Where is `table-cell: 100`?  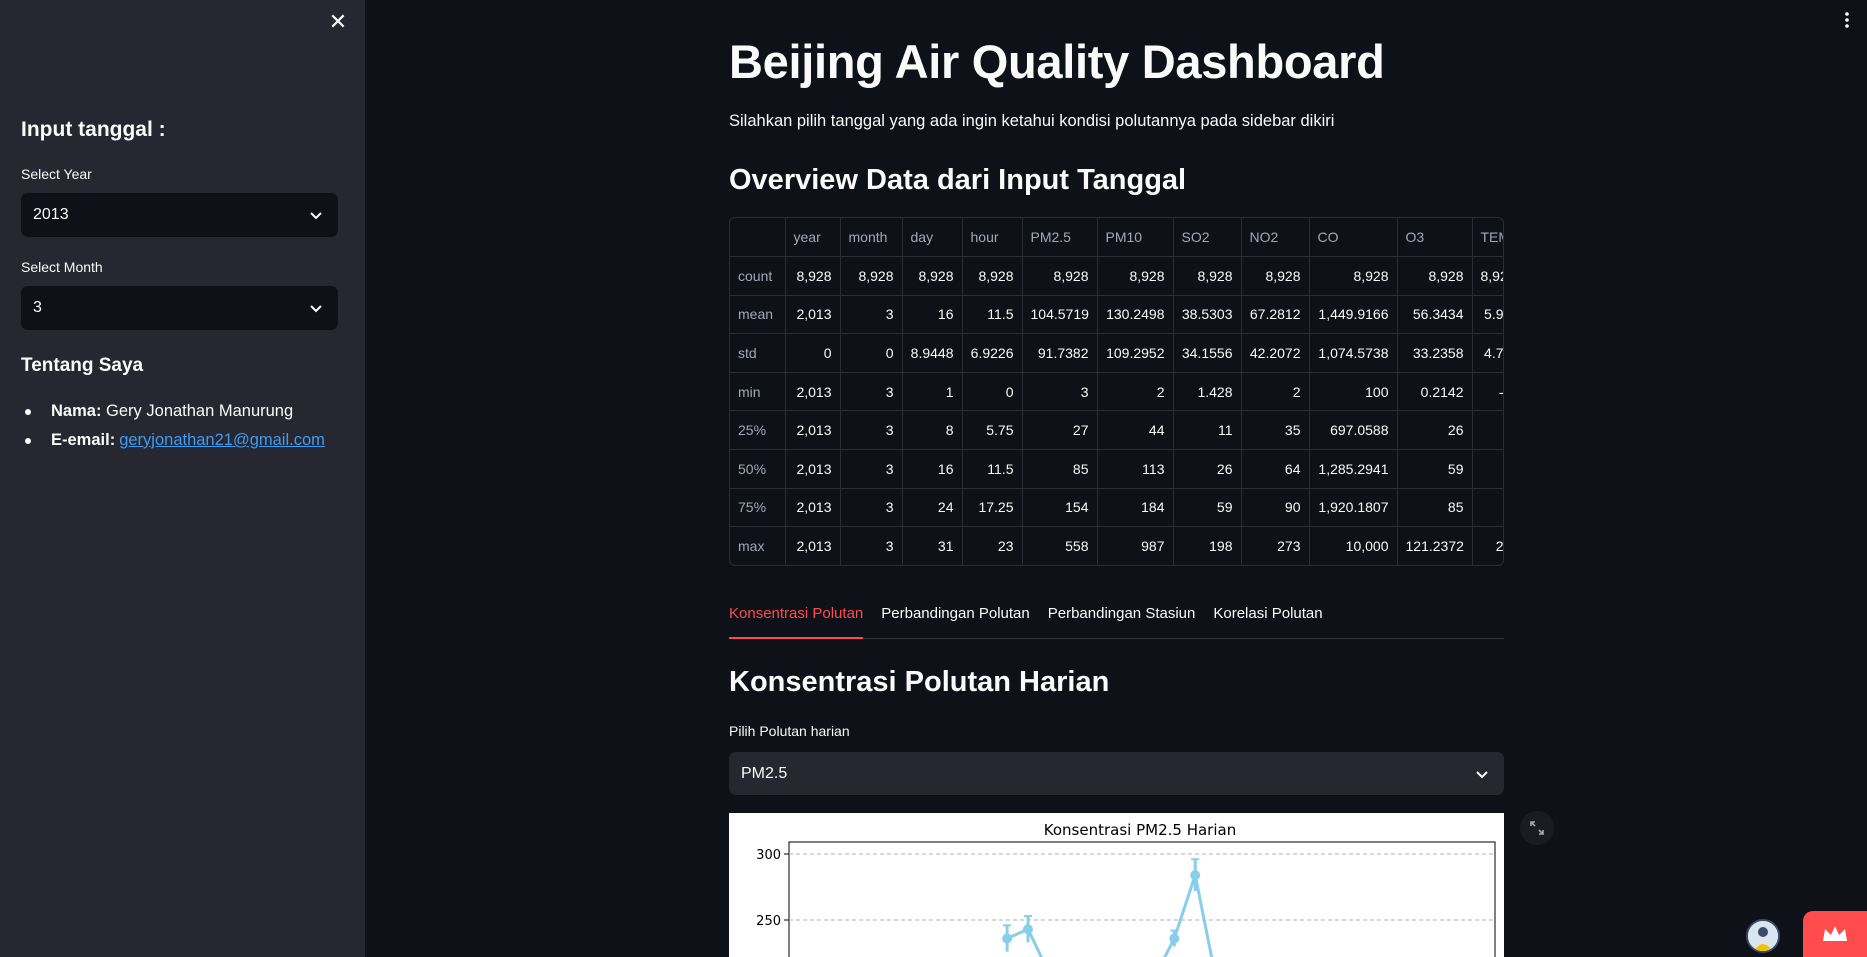 table-cell: 100 is located at coordinates (1353, 392).